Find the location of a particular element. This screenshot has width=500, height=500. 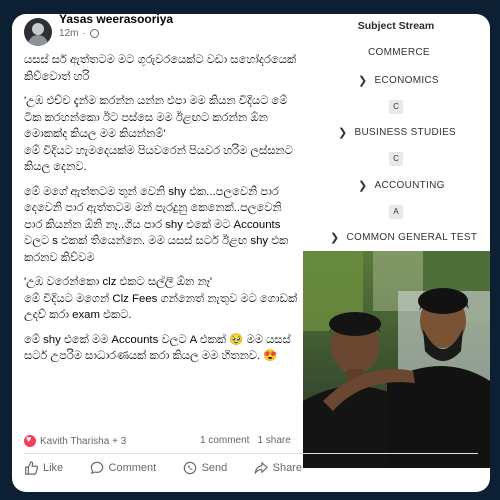

stream-title: Subject Stream is located at coordinates (396, 26).